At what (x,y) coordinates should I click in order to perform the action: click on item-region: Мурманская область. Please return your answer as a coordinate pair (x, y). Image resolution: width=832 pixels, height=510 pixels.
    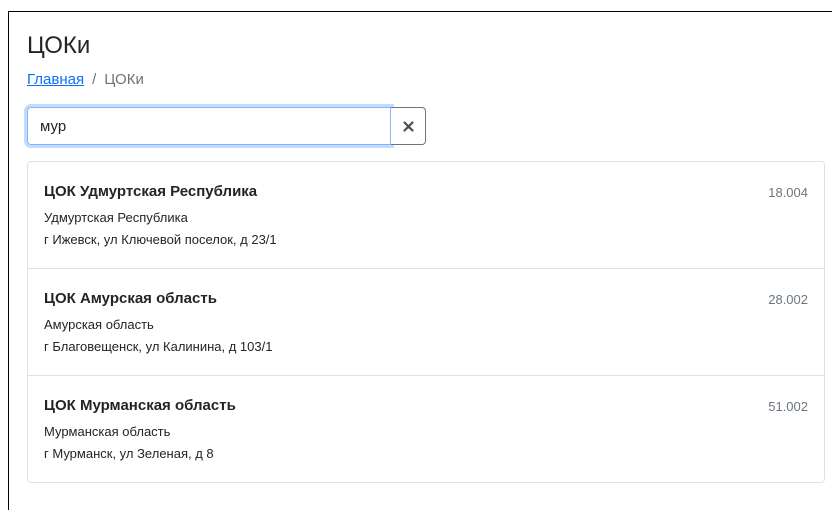
    Looking at the image, I should click on (107, 431).